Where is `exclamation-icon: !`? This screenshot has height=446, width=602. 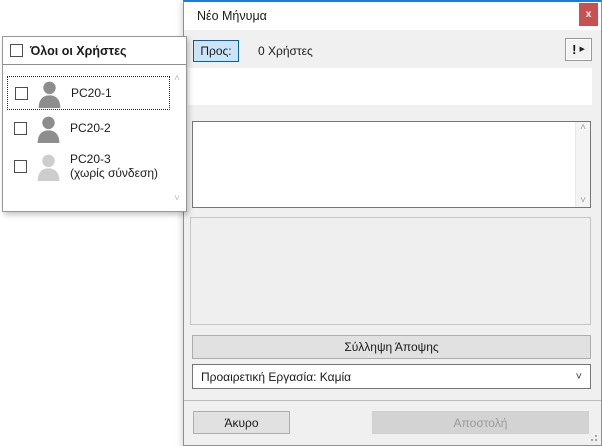
exclamation-icon: ! is located at coordinates (574, 49).